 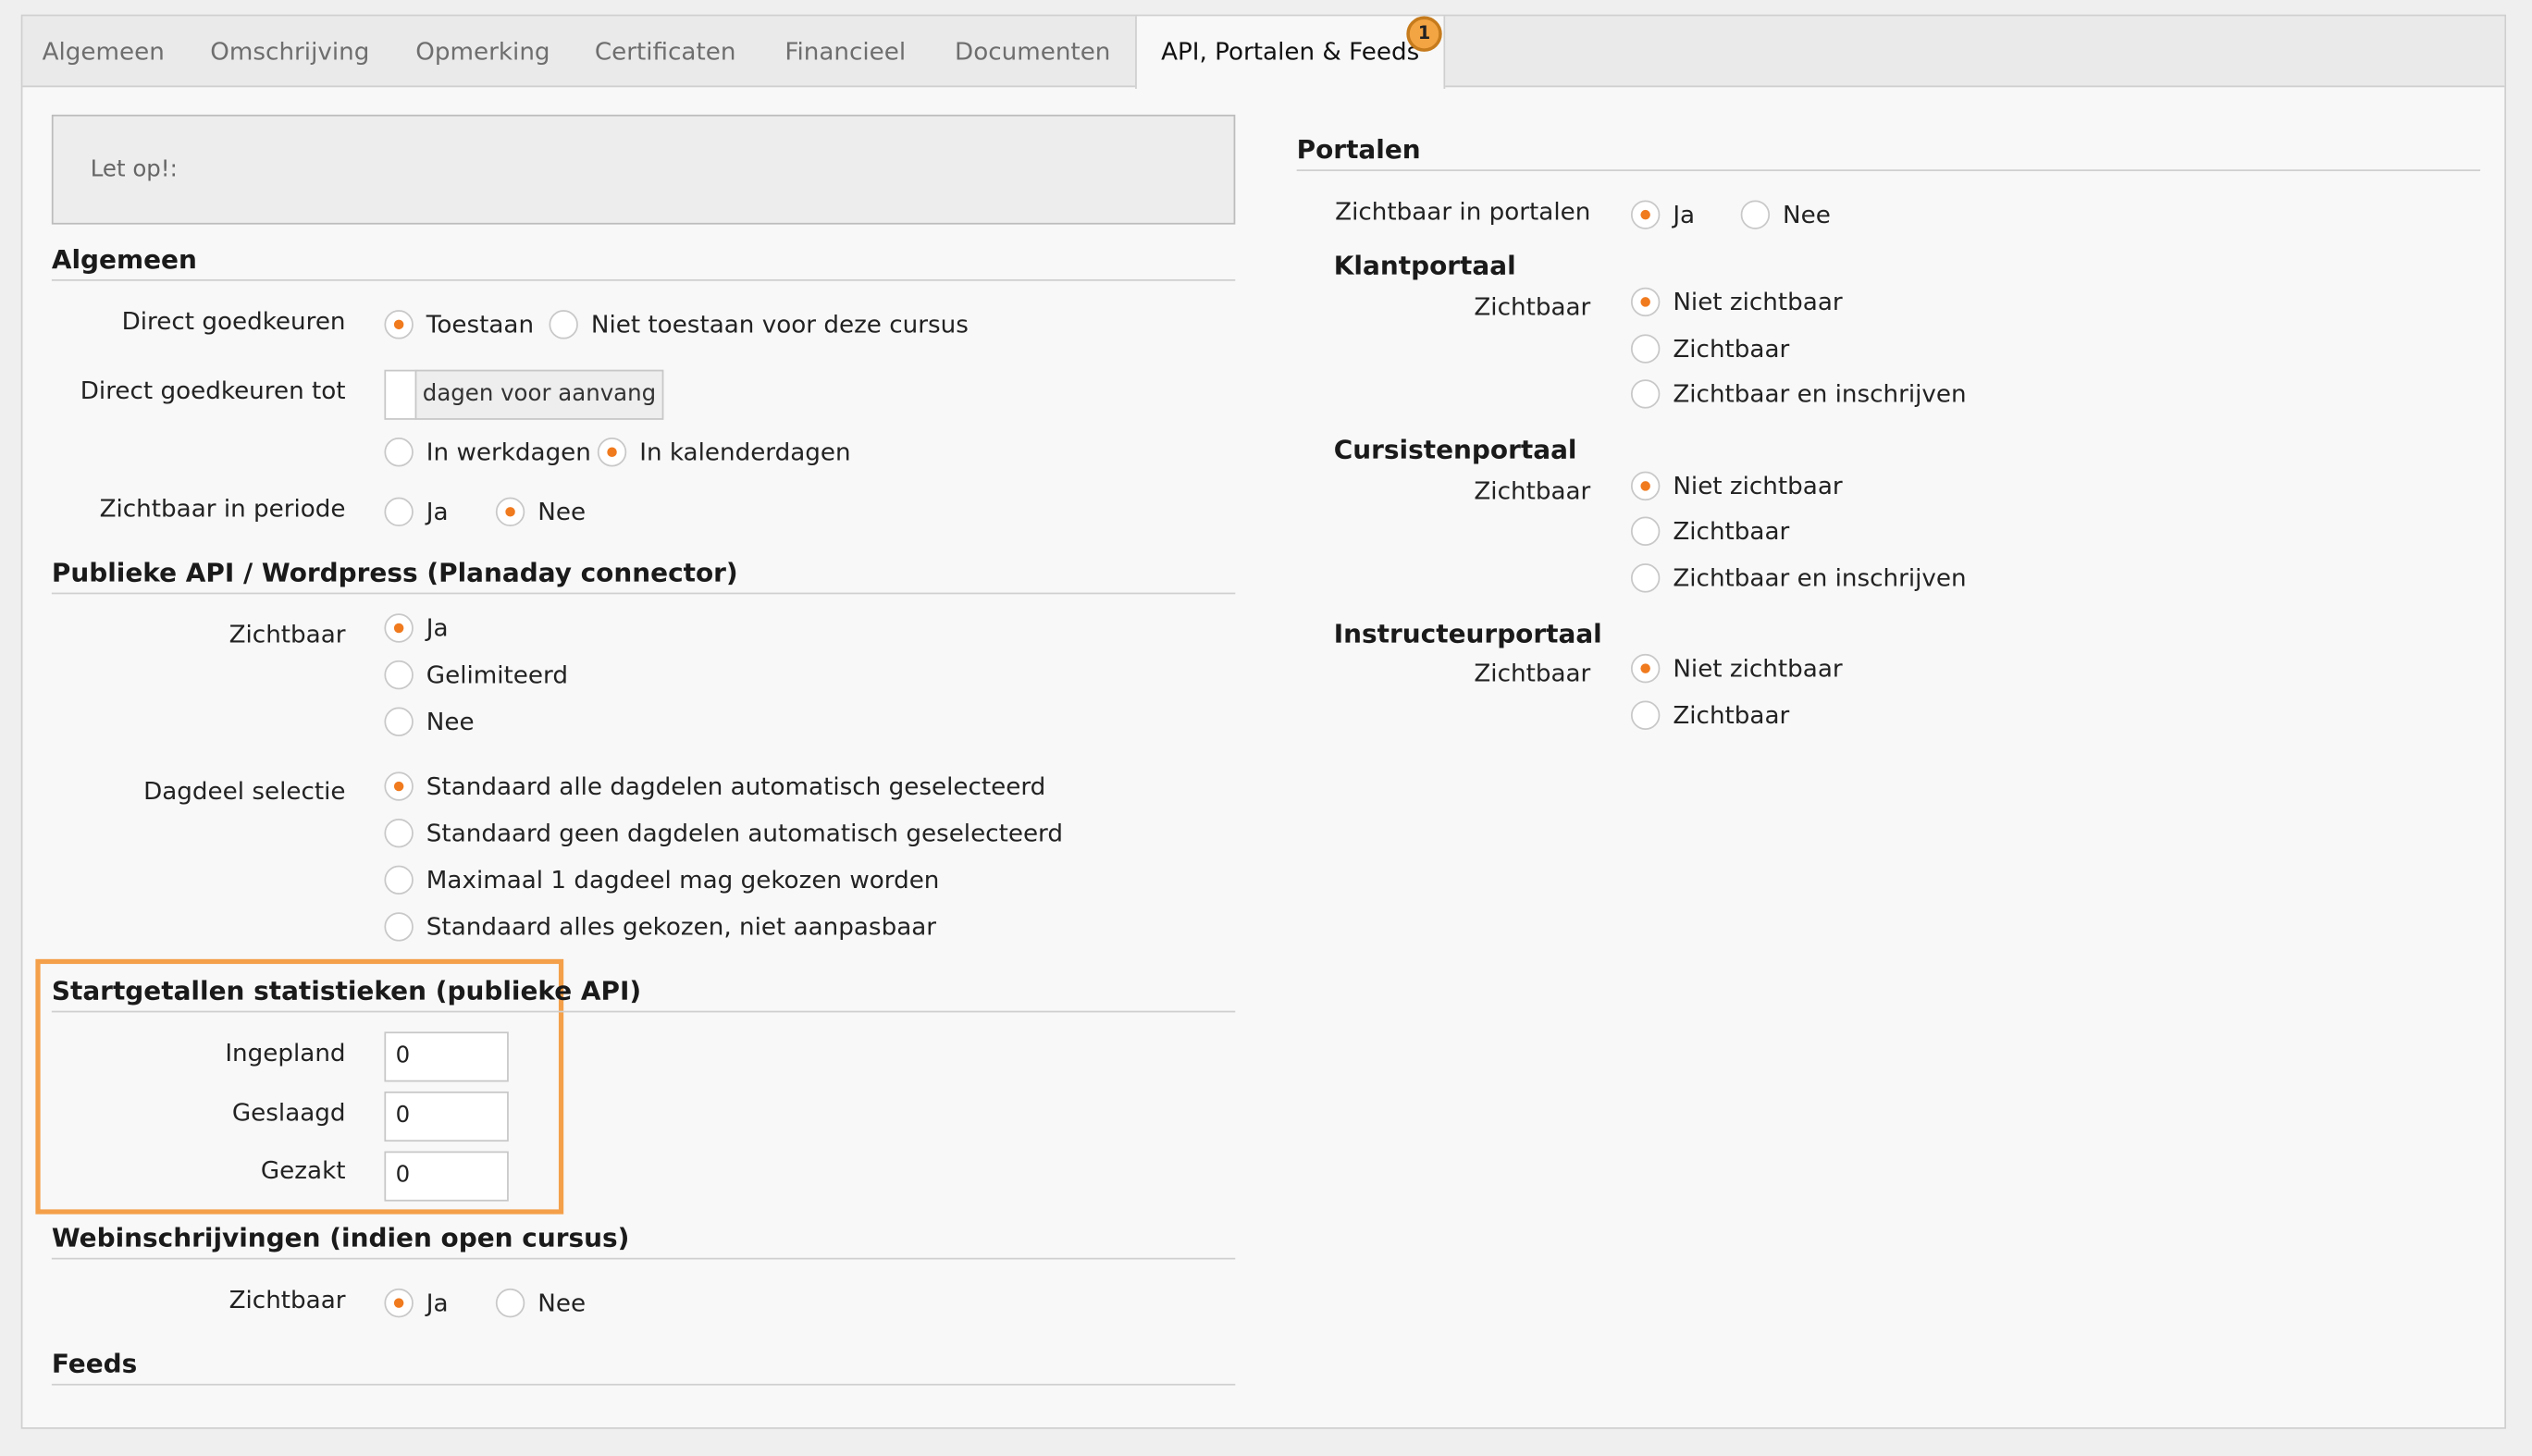 I want to click on input-geslaagd: 0, so click(x=446, y=1116).